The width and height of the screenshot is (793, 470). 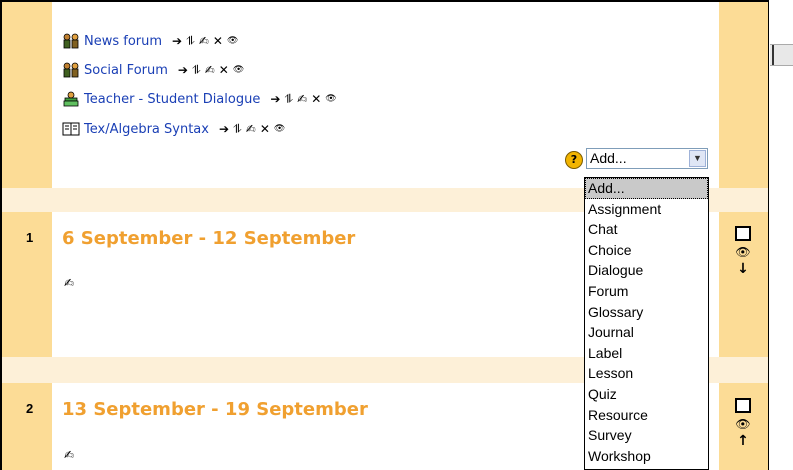 I want to click on activity-dialogue: Teacher - Student Dialogue ➔ ⥮ ✍ ✕ 👁, so click(x=199, y=99).